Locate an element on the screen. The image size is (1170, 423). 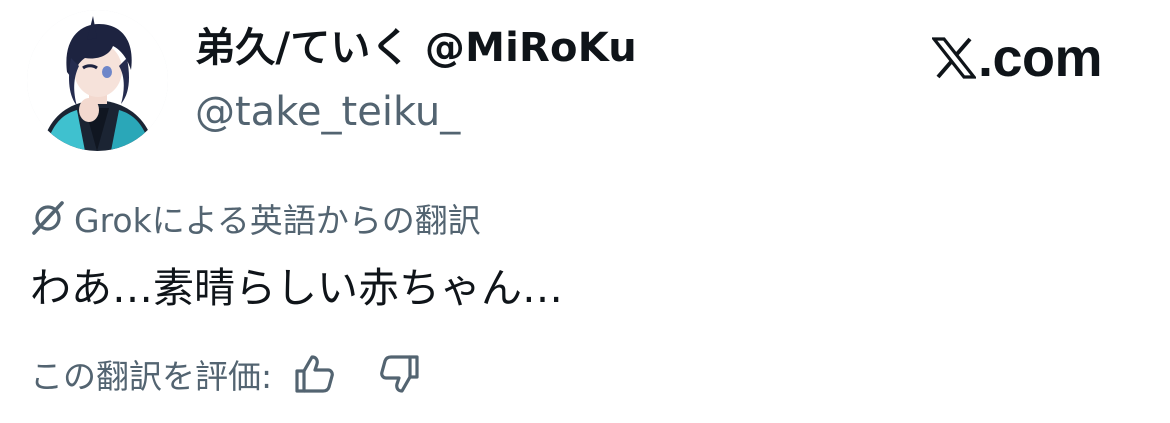
avatar is located at coordinates (97, 80).